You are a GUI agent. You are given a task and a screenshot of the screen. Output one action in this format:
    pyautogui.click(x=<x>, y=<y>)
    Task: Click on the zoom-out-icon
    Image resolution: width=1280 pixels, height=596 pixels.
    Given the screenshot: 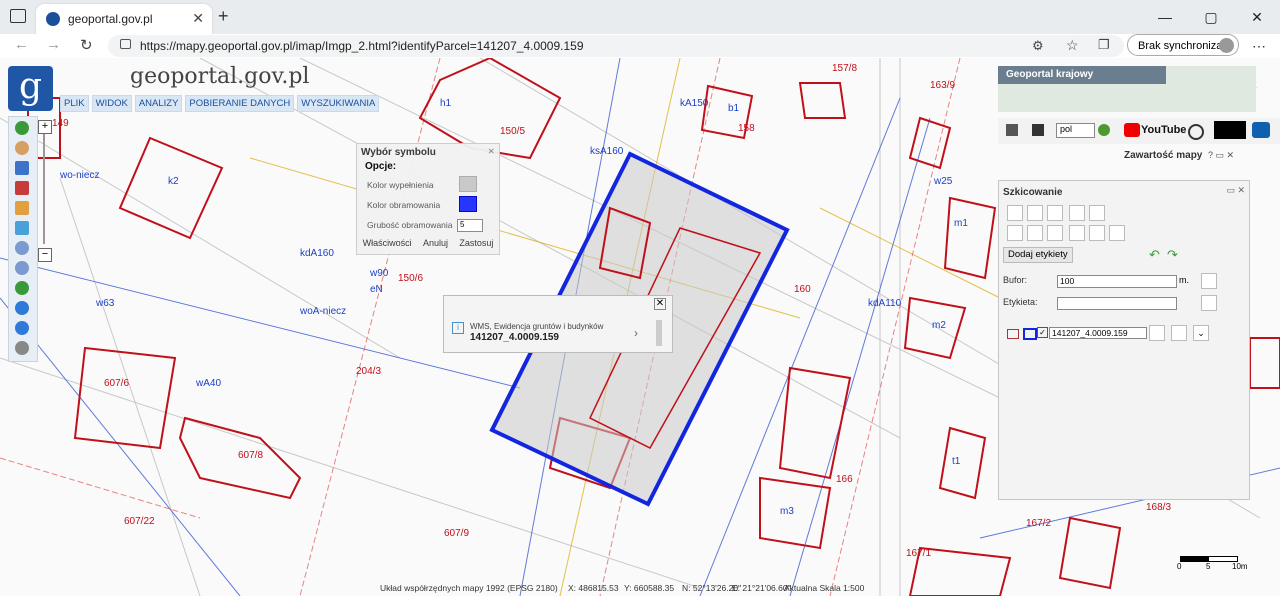 What is the action you would take?
    pyautogui.click(x=22, y=268)
    